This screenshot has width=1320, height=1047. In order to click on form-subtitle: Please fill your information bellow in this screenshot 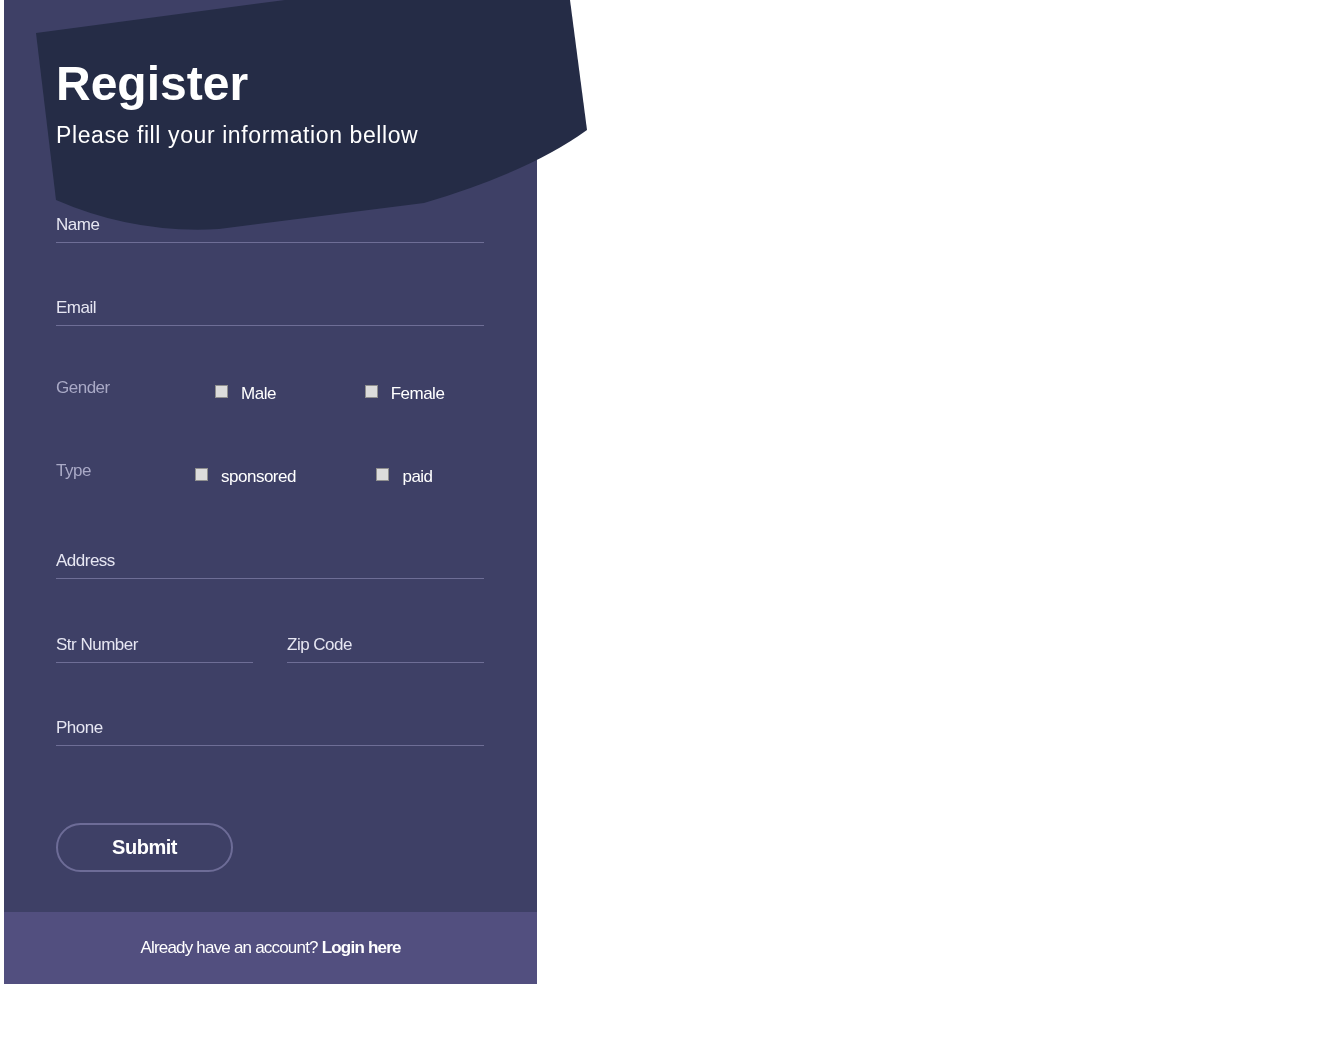, I will do `click(237, 135)`.